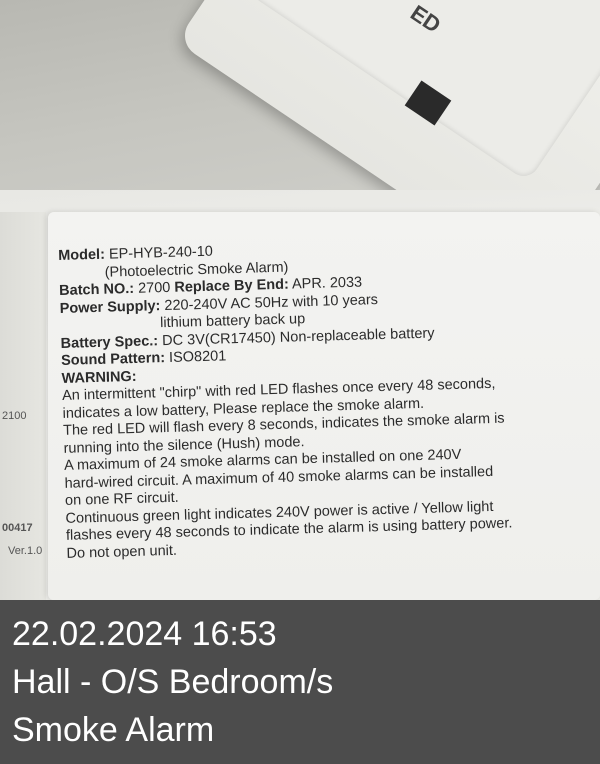  Describe the element at coordinates (327, 283) in the screenshot. I see `replace-value: APR. 2033` at that location.